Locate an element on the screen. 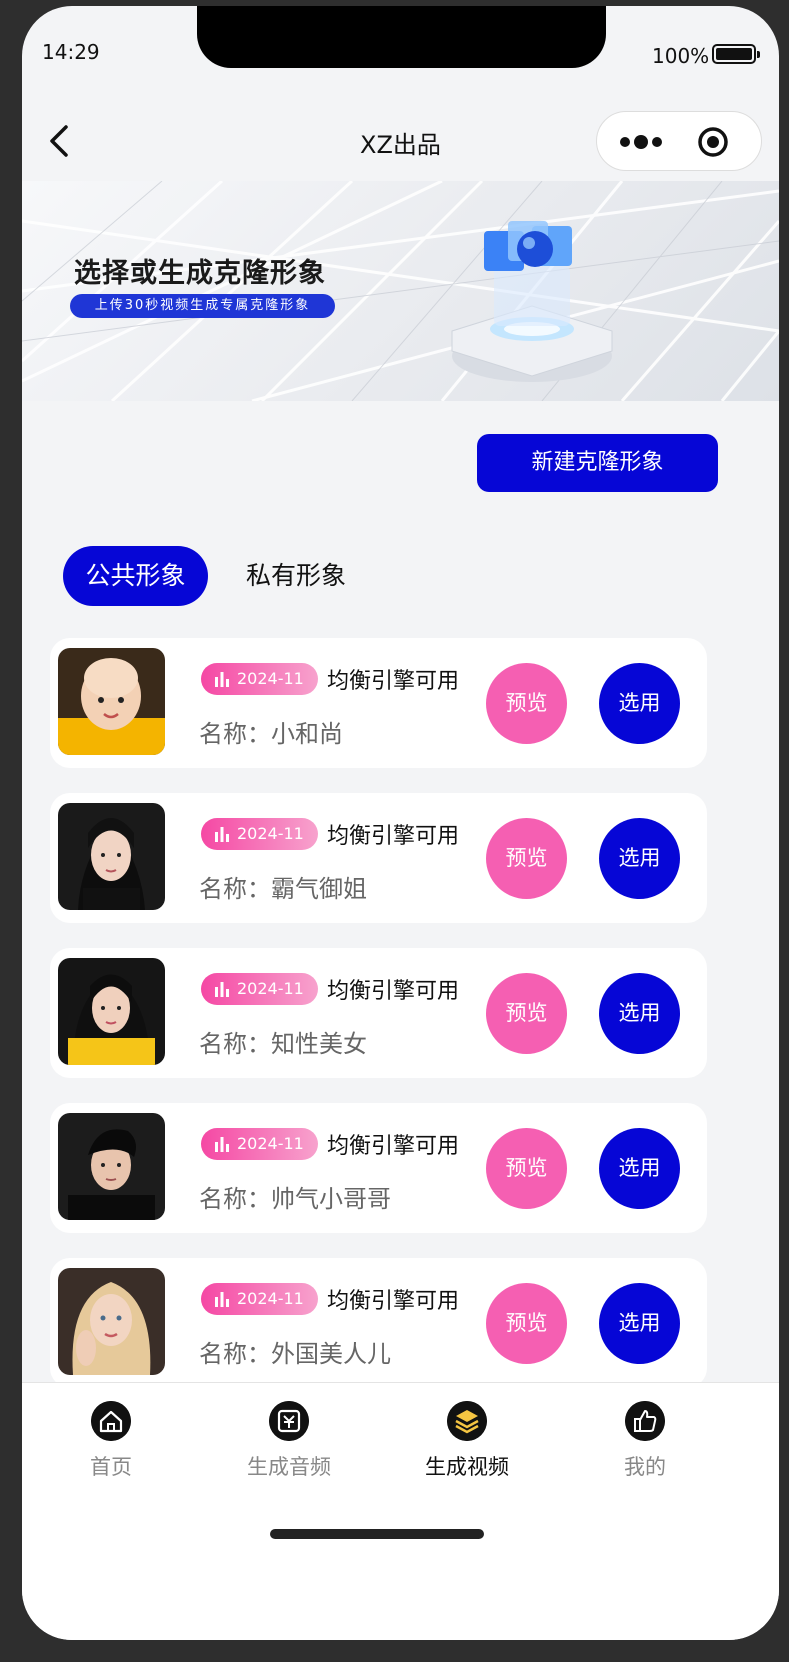 This screenshot has width=789, height=1662. navigation-bar: XZ出品 is located at coordinates (400, 141).